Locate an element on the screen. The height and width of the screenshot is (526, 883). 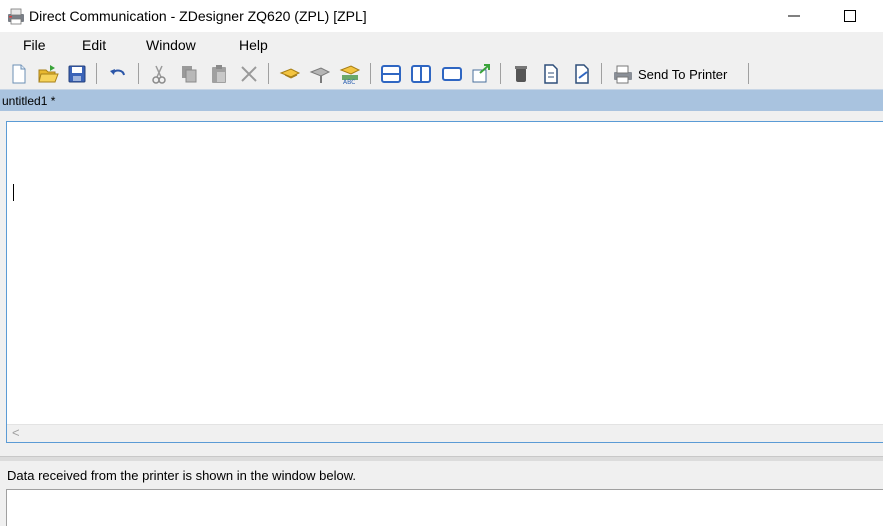
pane-splitter is located at coordinates (441, 458).